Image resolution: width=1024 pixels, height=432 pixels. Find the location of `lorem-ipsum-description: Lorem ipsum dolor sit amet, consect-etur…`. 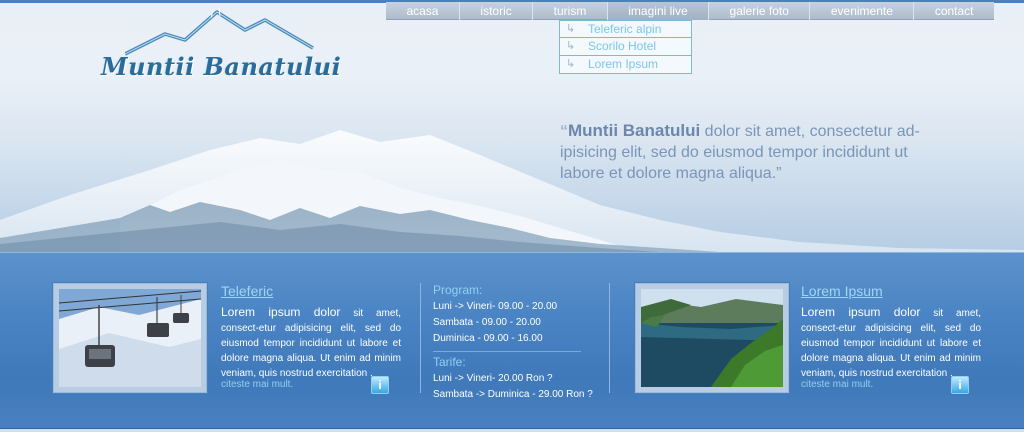

lorem-ipsum-description: Lorem ipsum dolor sit amet, consect-etur… is located at coordinates (891, 343).